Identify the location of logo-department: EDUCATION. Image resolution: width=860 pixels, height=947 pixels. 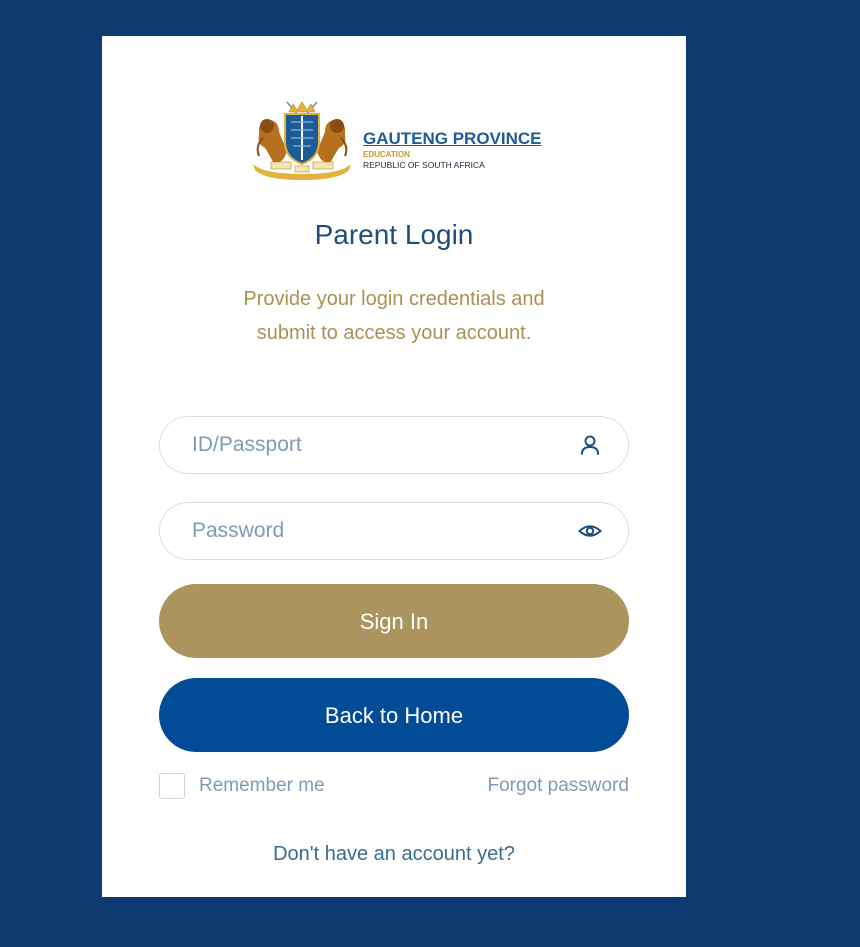
(386, 154).